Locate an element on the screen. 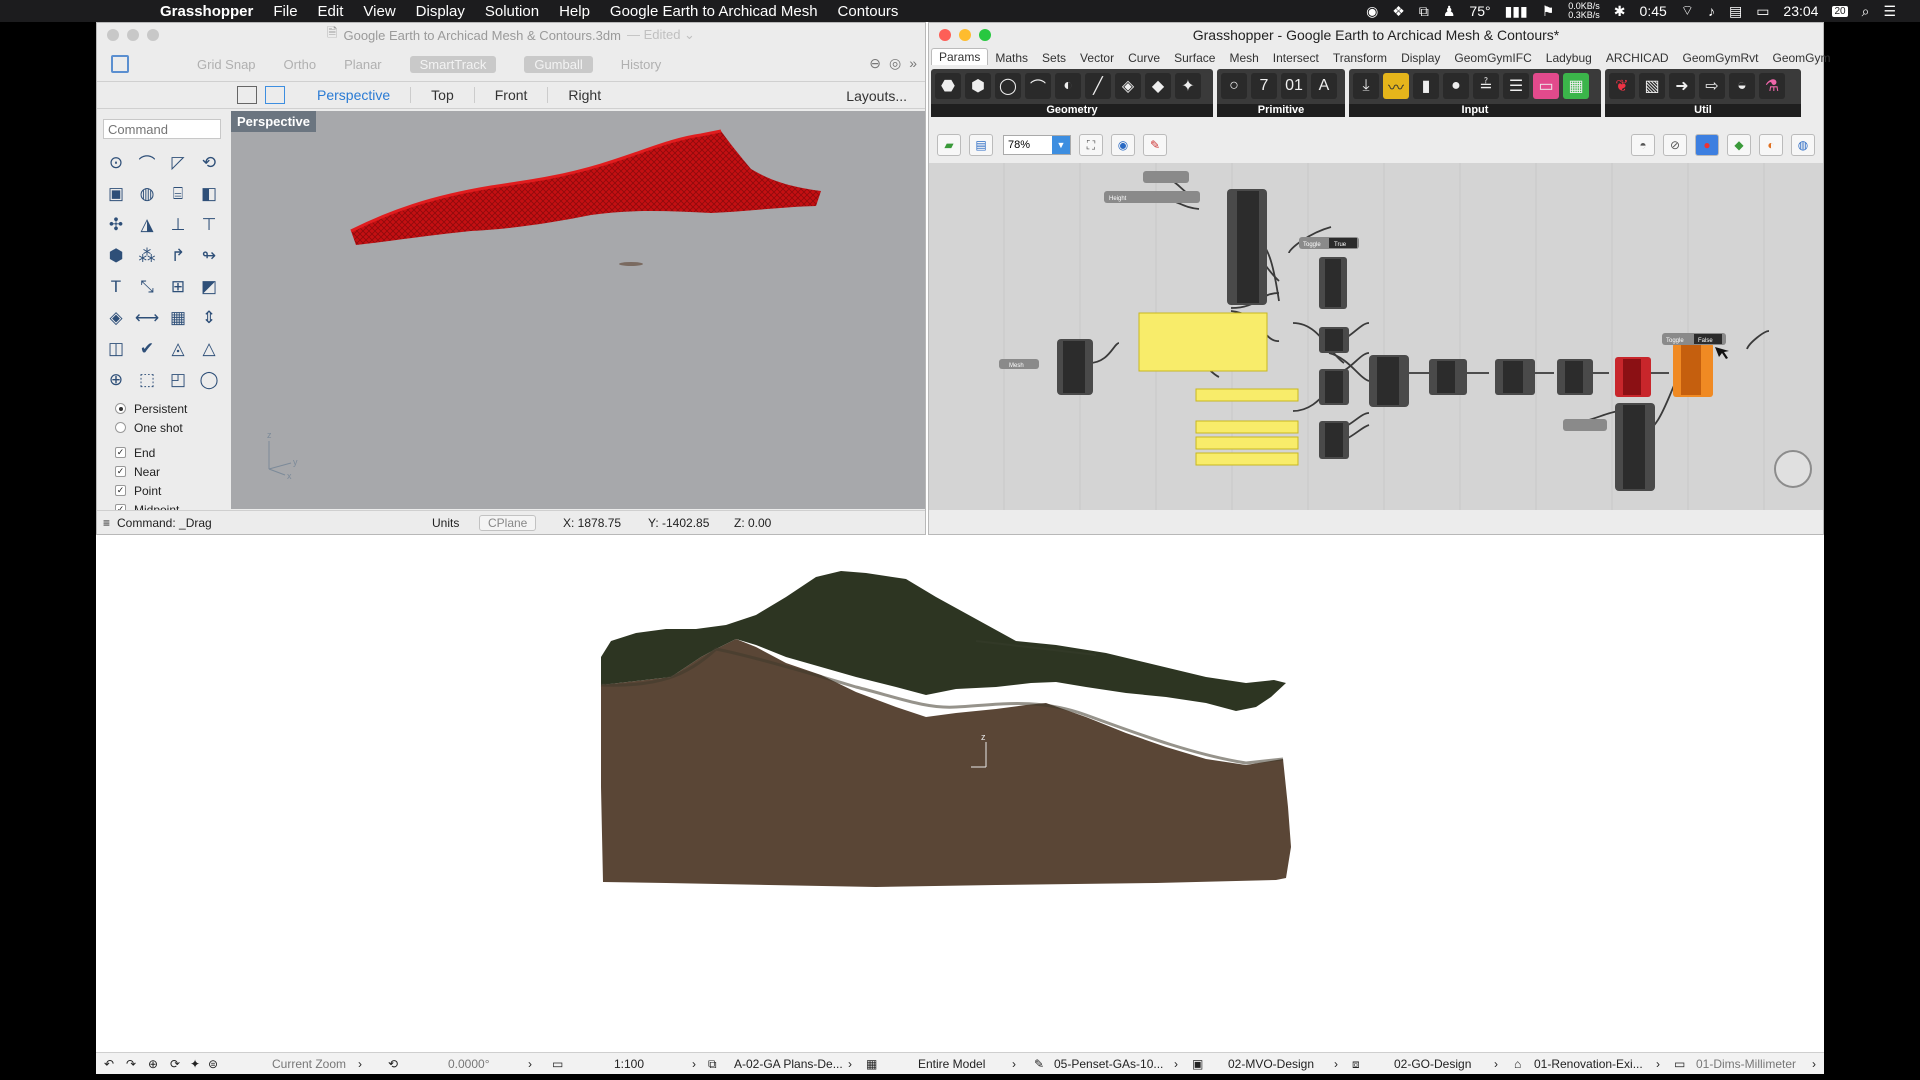 The height and width of the screenshot is (1080, 1920). copy-icon: ⧉ is located at coordinates (1424, 11).